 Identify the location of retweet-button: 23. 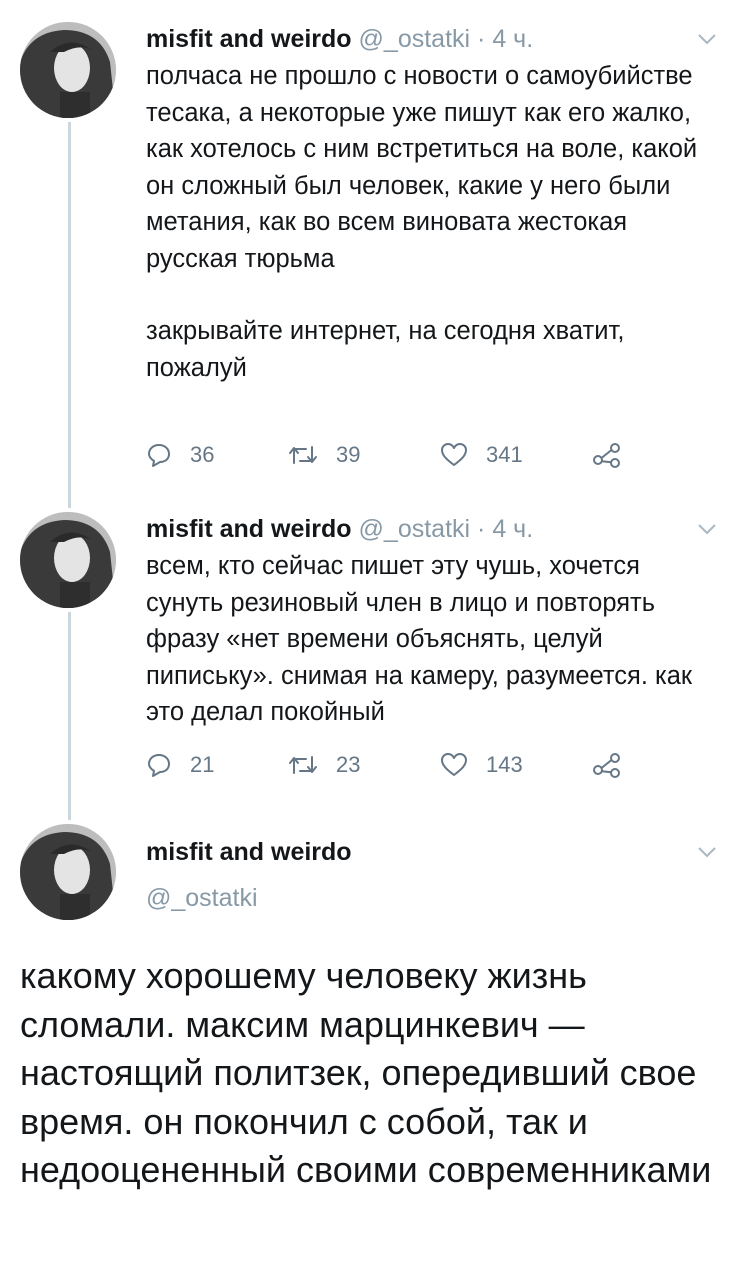
(324, 765).